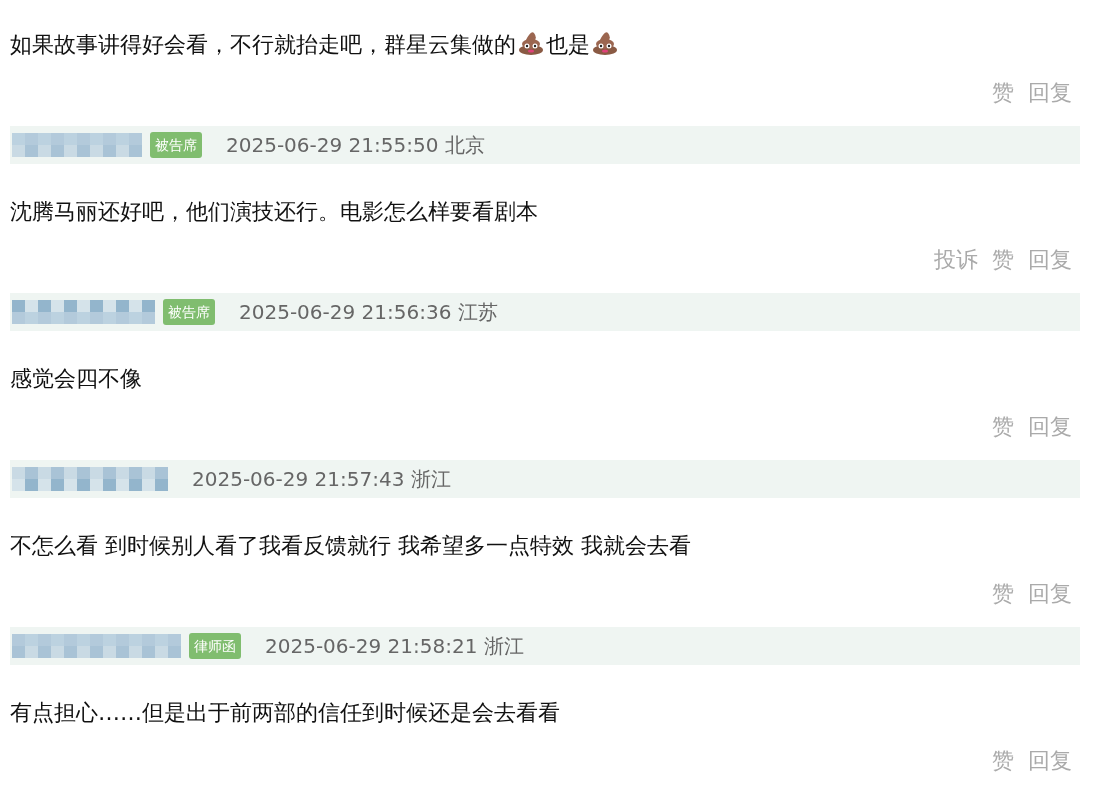 This screenshot has height=789, width=1114. What do you see at coordinates (568, 44) in the screenshot?
I see `comment-text: 也是` at bounding box center [568, 44].